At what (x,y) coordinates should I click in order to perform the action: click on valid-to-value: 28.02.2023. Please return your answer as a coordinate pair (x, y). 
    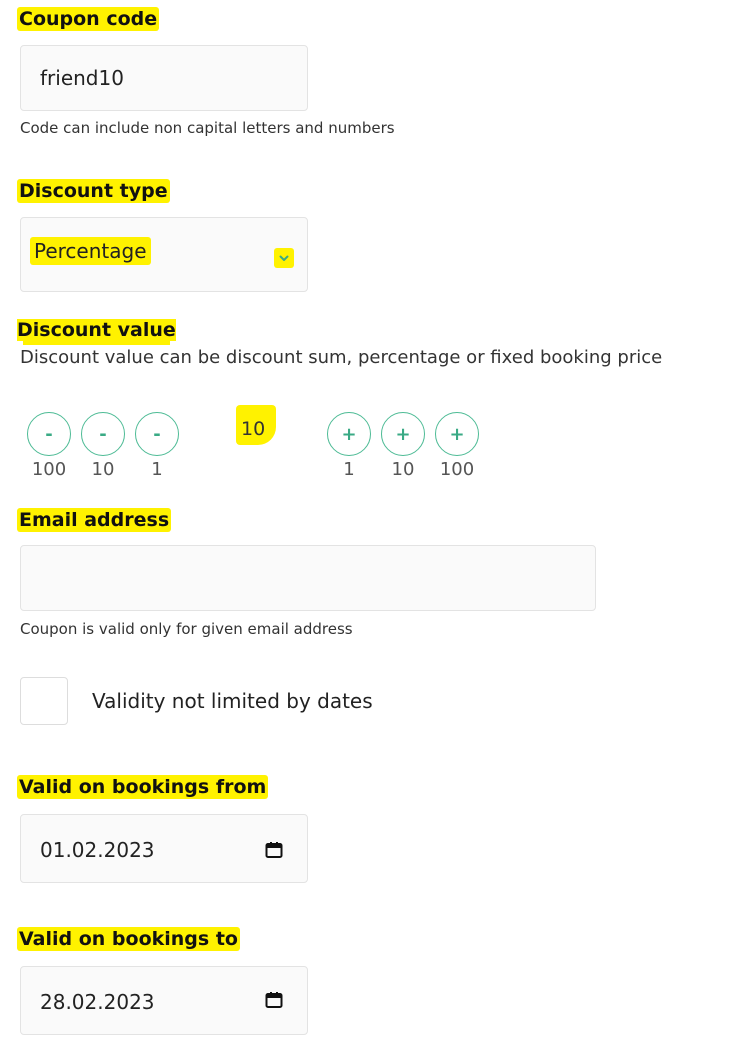
    Looking at the image, I should click on (97, 1002).